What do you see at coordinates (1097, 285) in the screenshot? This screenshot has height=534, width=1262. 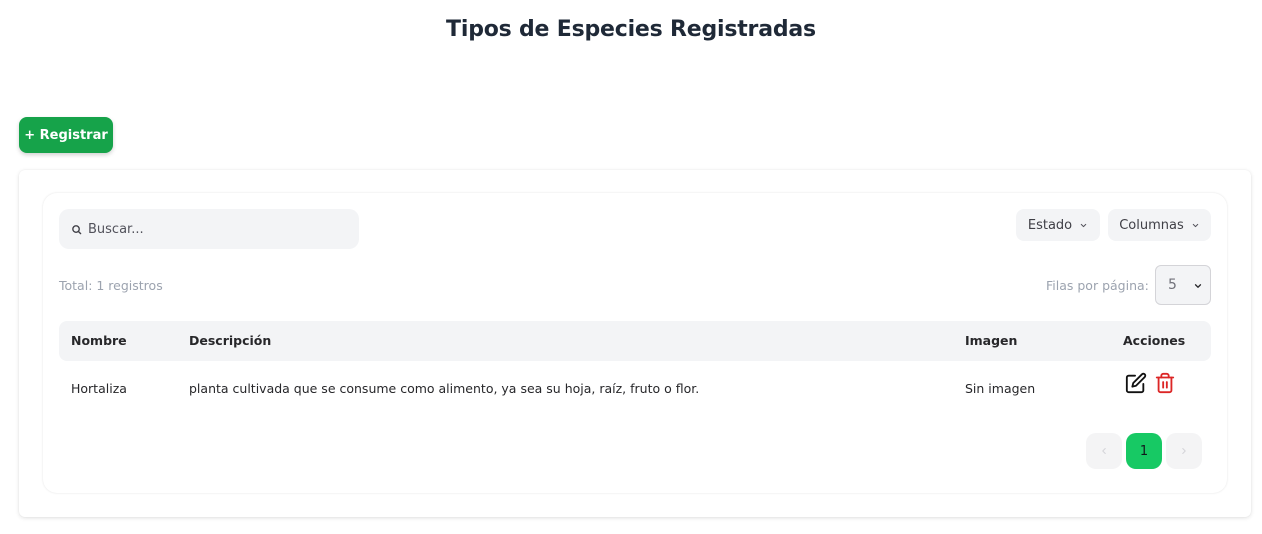 I see `rows-per-page-label: Filas por página:` at bounding box center [1097, 285].